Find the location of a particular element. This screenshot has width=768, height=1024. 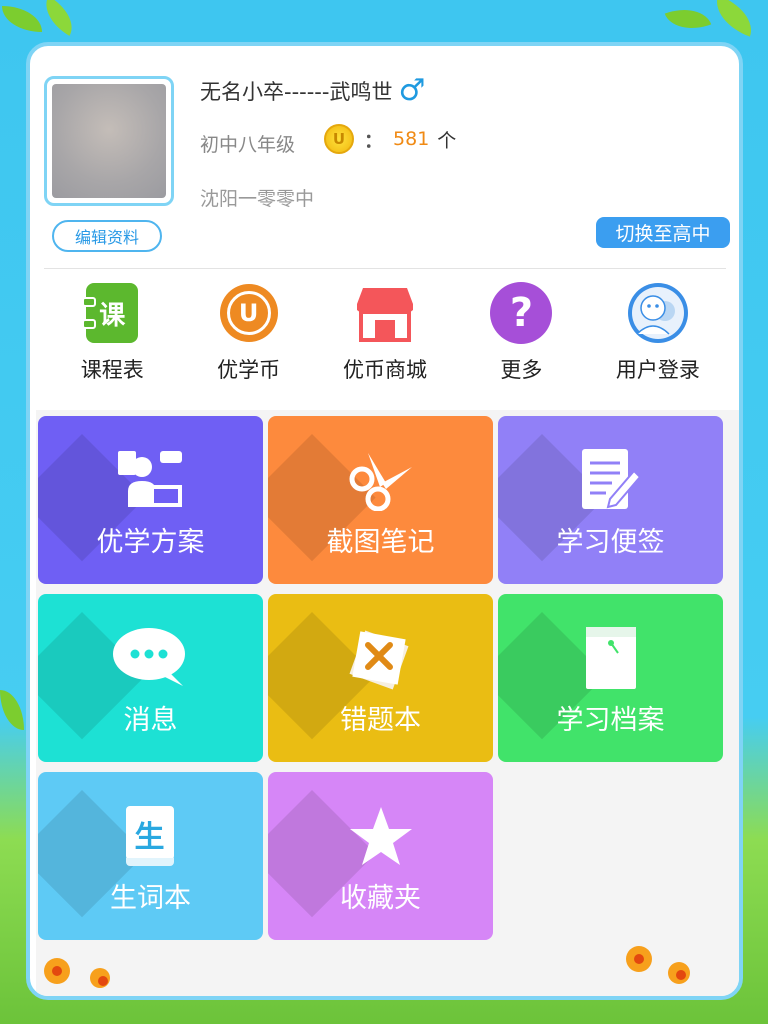

quick-menu: 课 课程表 U 优学币 优币商城 ? 更多 用户登录 is located at coordinates (385, 333).